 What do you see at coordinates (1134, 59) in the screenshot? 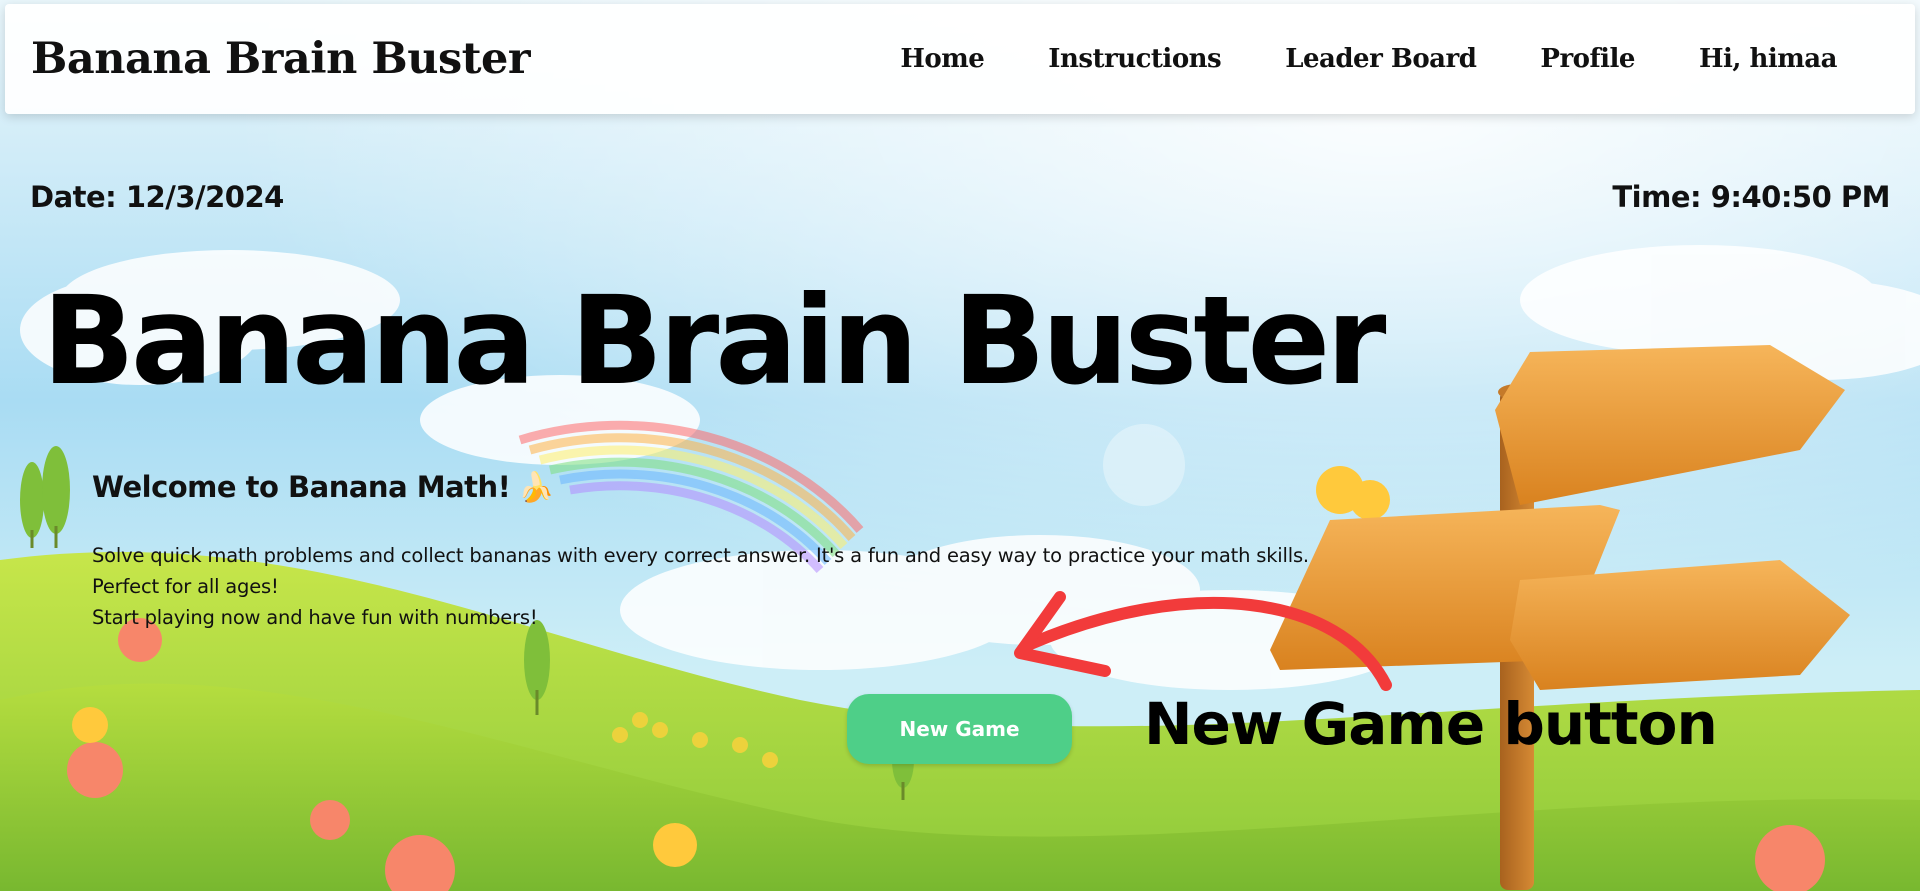
I see `nav-instructions-link: Instructions` at bounding box center [1134, 59].